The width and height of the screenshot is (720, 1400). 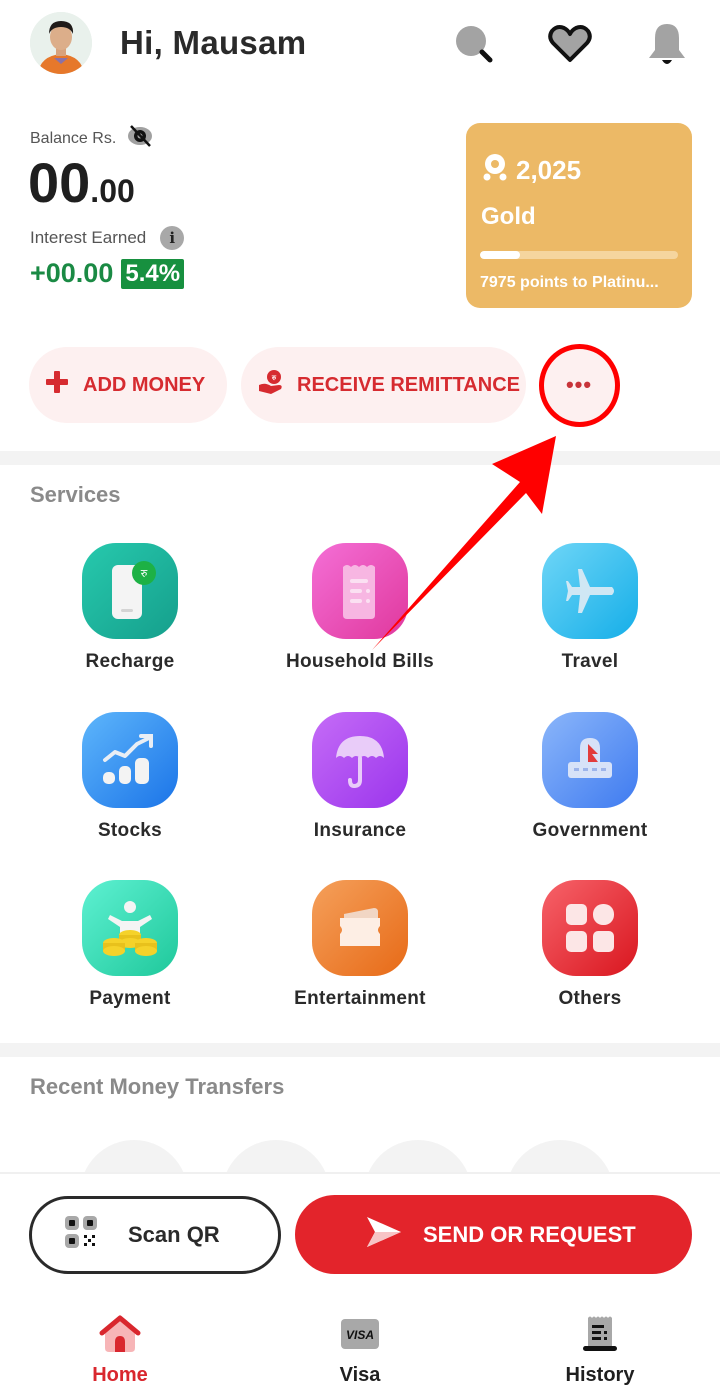 I want to click on rewards-tier: Gold, so click(x=508, y=216).